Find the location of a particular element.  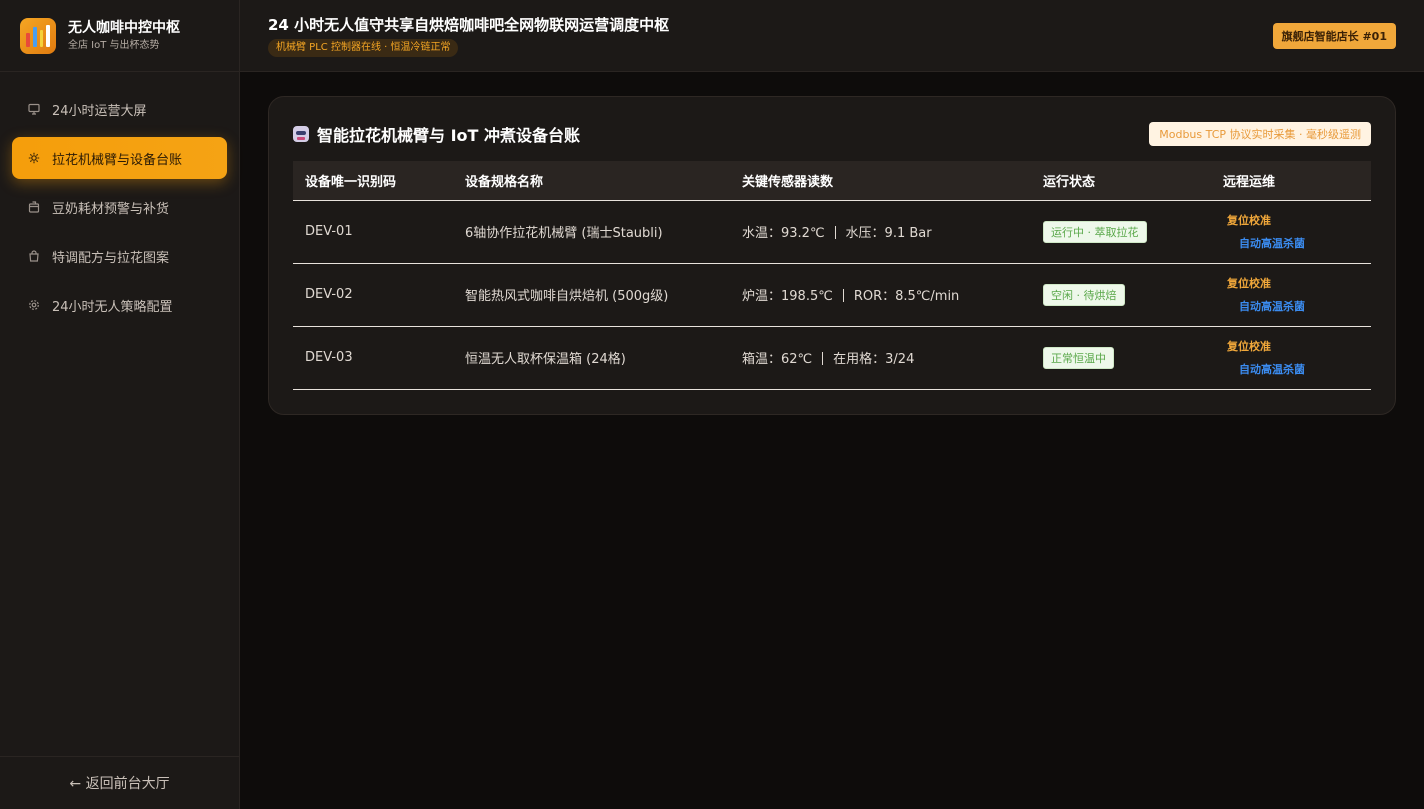

column-header: 远程运维 is located at coordinates (1291, 181).